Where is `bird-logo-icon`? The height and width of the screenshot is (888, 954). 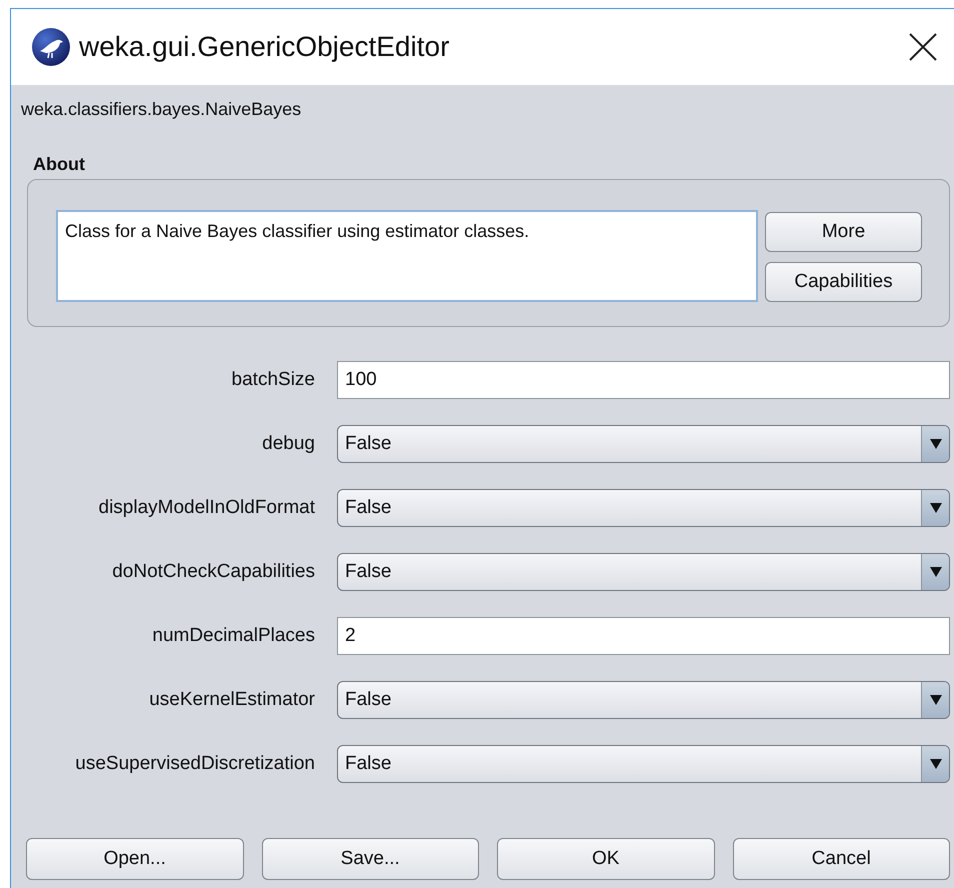 bird-logo-icon is located at coordinates (51, 47).